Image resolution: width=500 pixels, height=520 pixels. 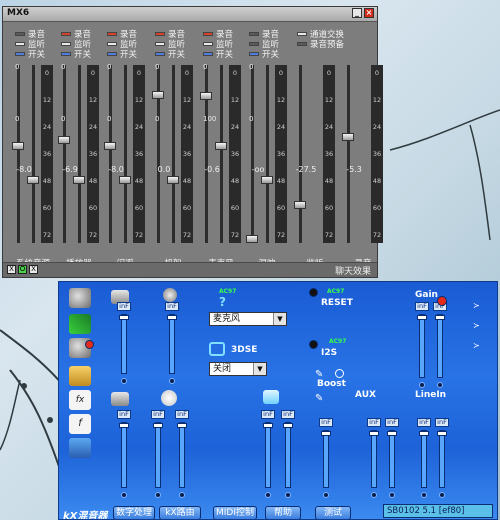 I want to click on help-button: 帮助, so click(x=283, y=512).